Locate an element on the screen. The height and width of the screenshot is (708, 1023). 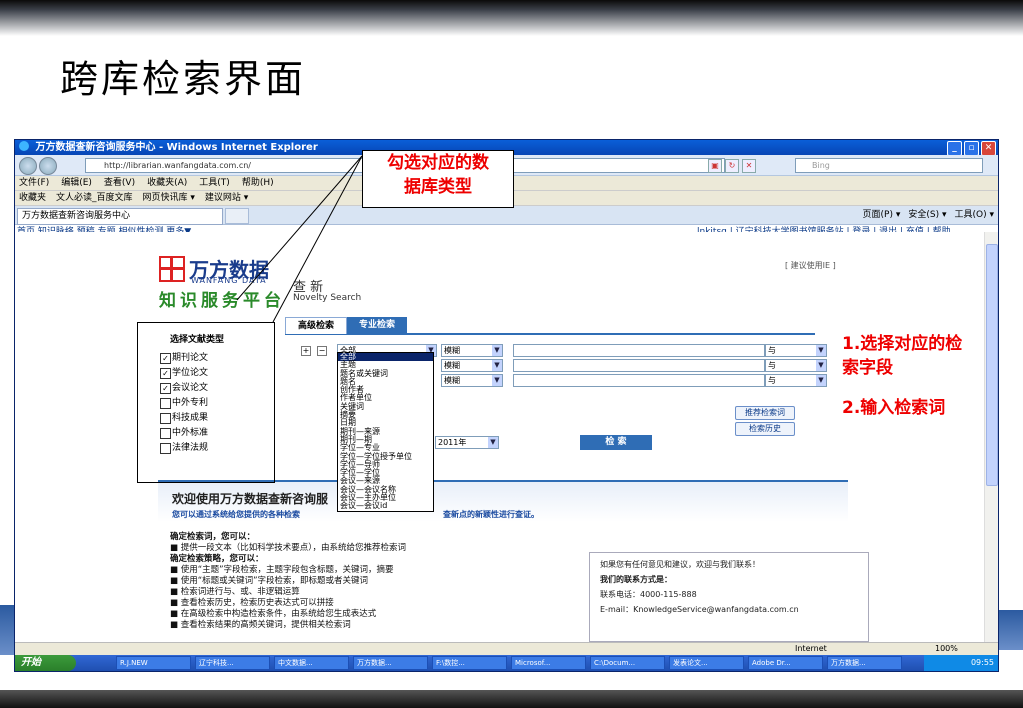
tab-bar: 万方数据查新咨询服务中心 页面(P) ▾ 安全(S) ▾ 工具(O) ▾ is located at coordinates (506, 215).